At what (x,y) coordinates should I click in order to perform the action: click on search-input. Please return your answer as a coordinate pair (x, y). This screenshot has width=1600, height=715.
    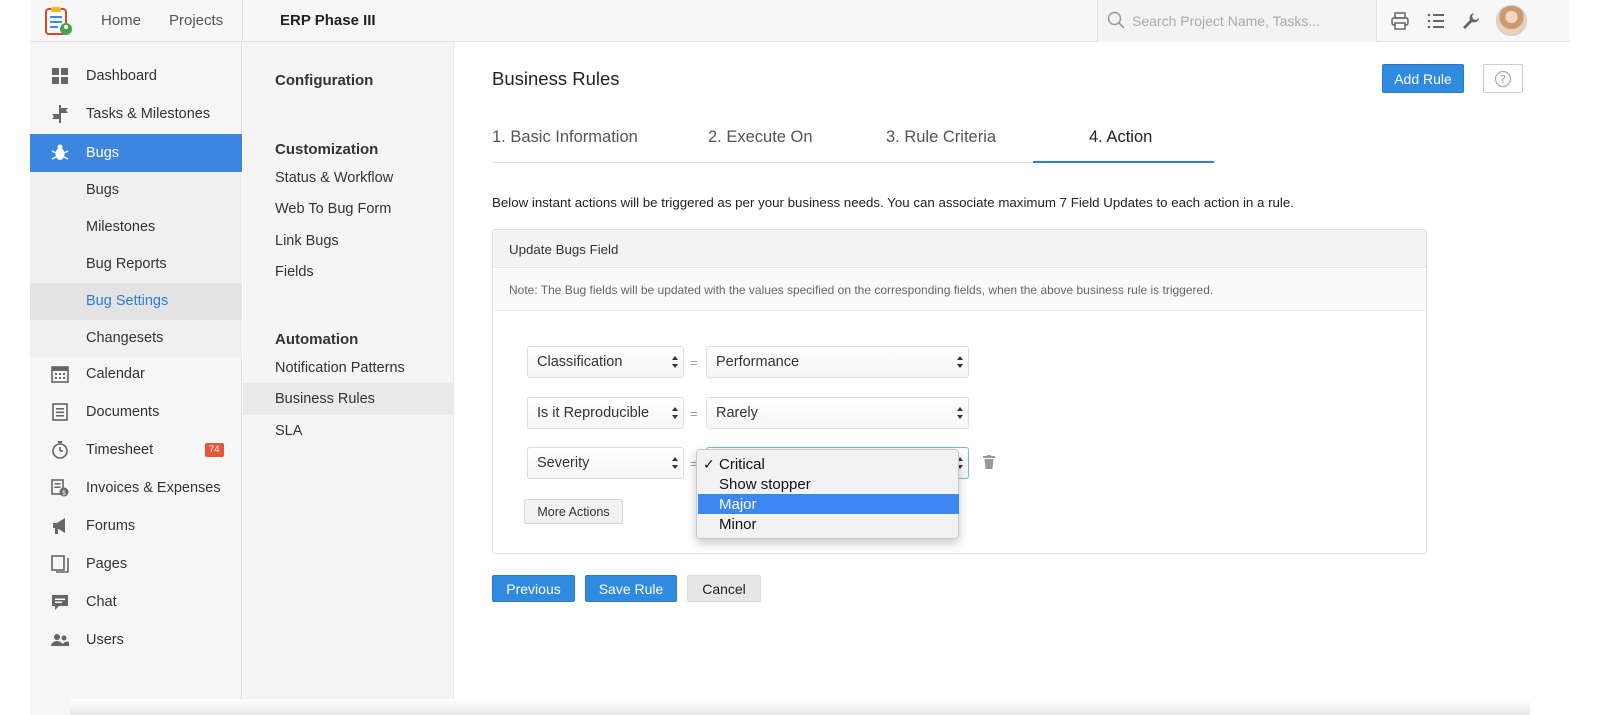
    Looking at the image, I should click on (1249, 21).